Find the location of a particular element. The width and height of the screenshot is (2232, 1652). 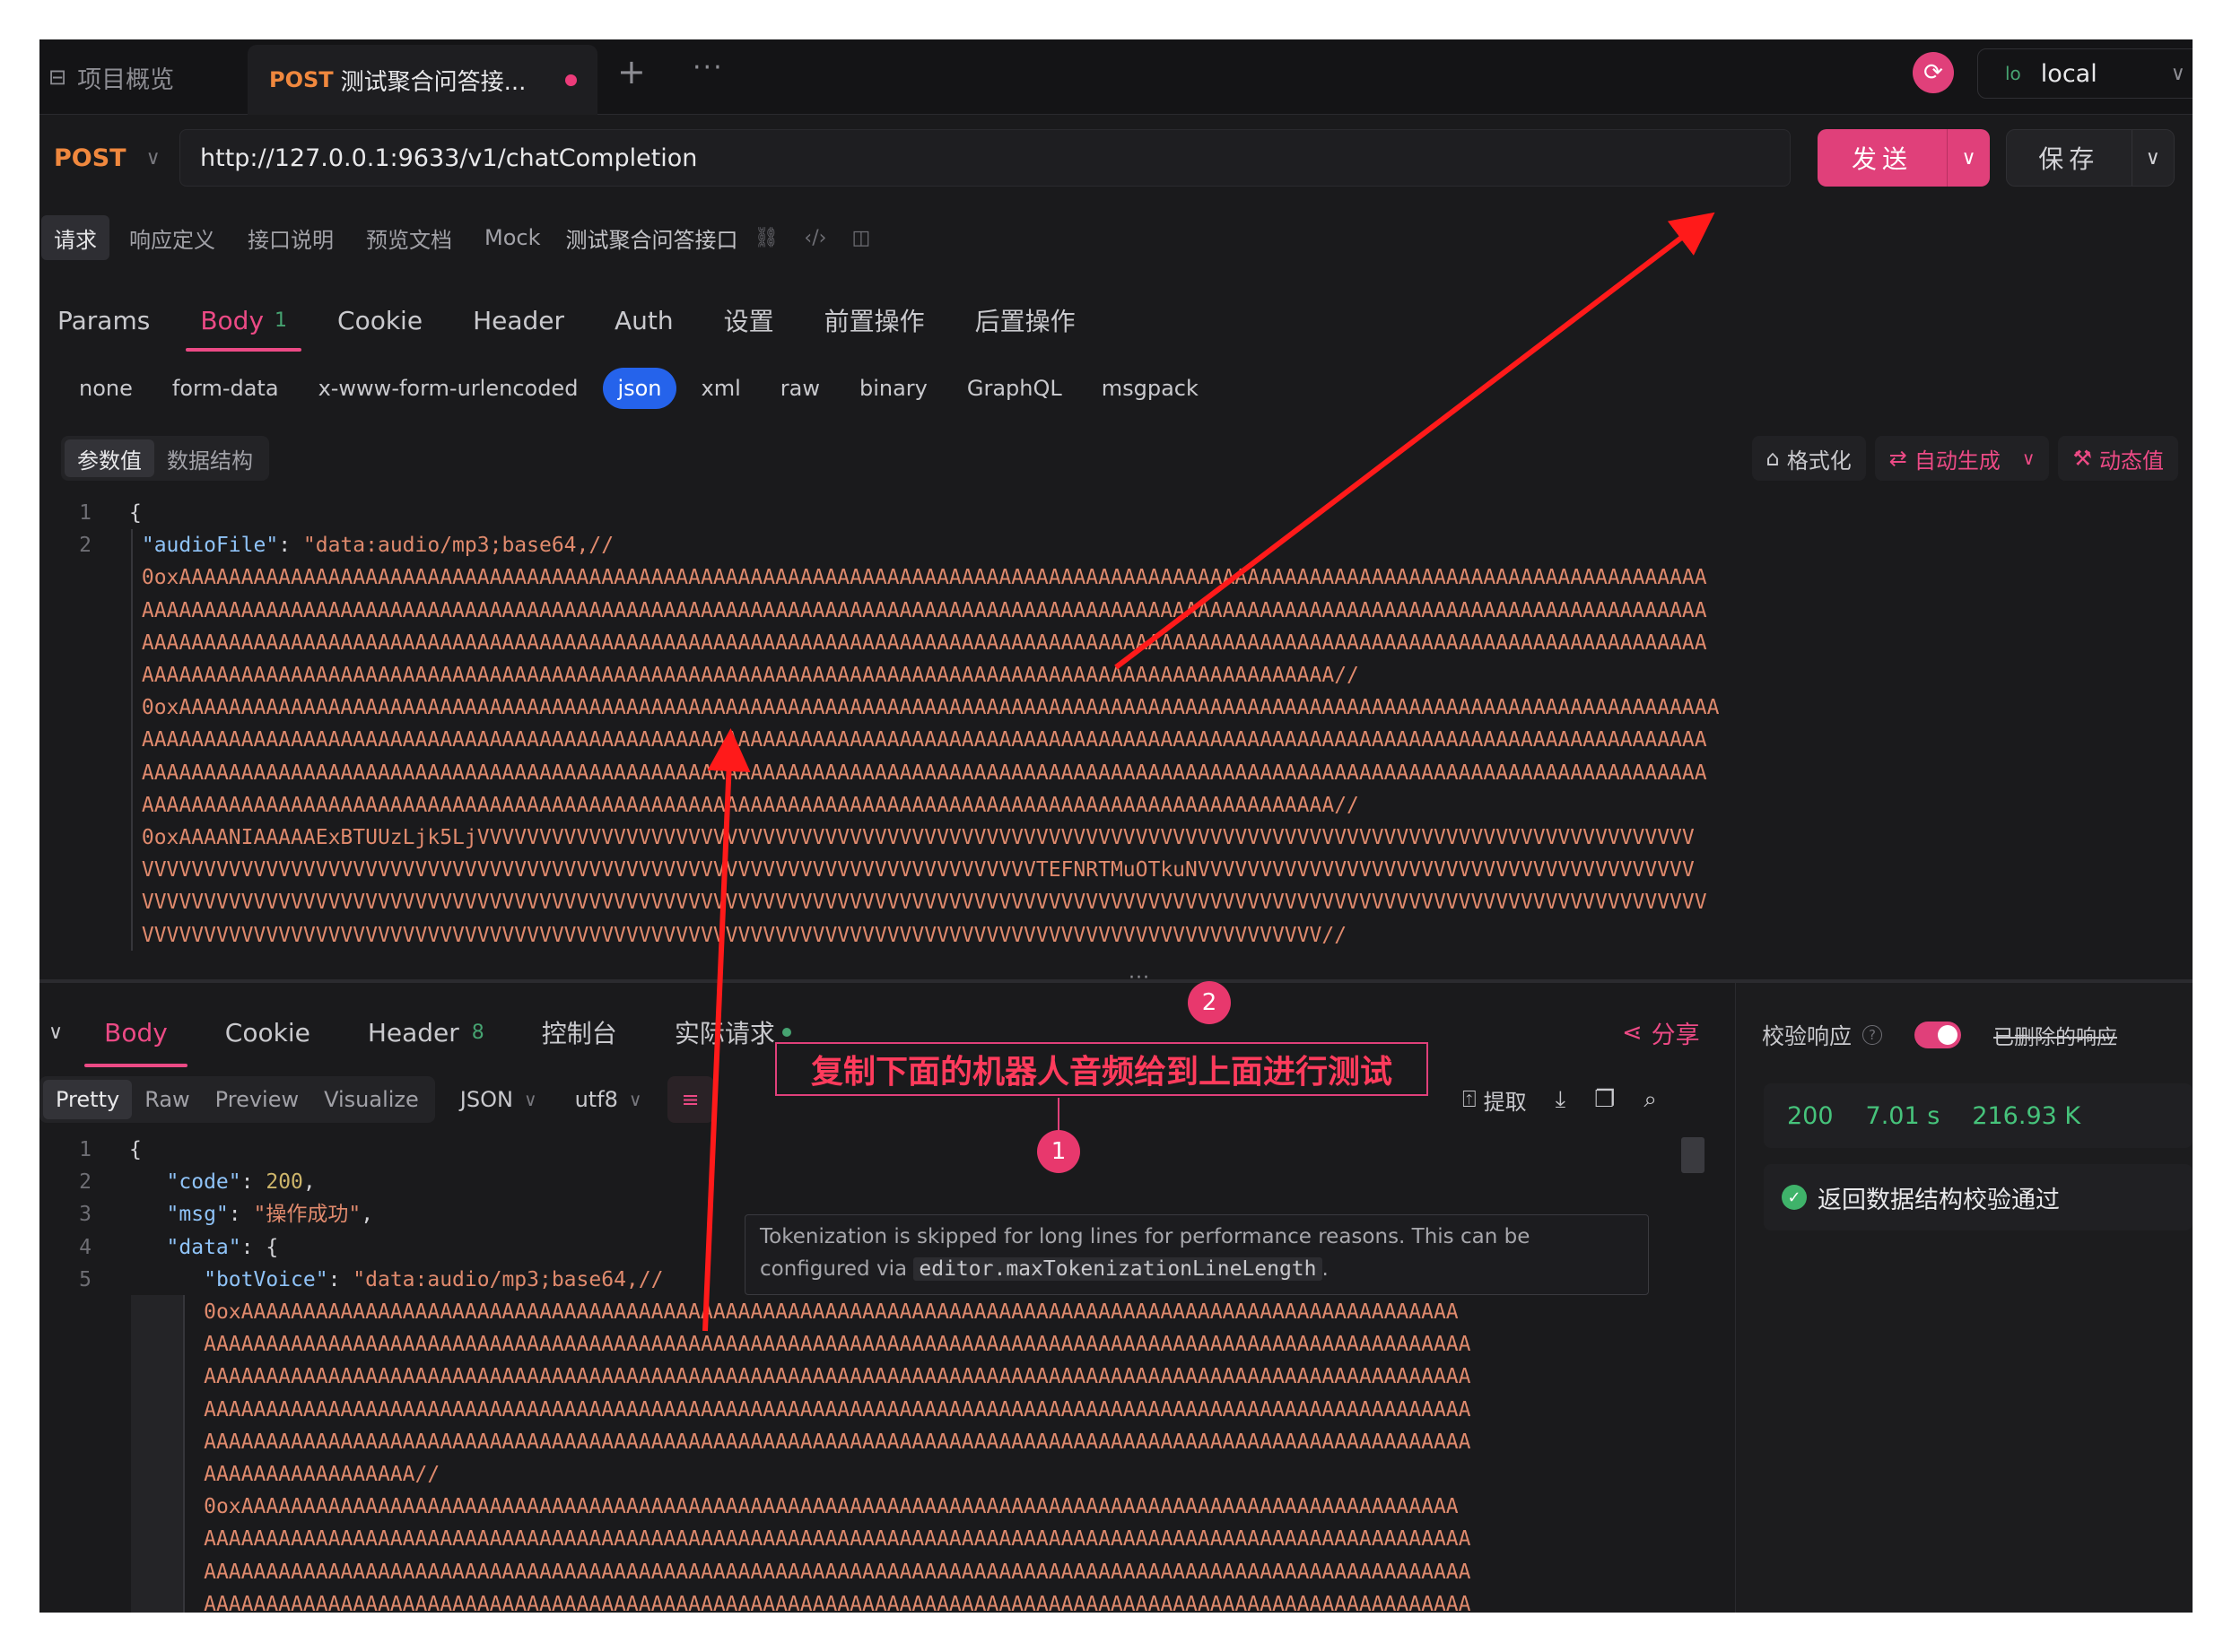

annotation-badge-2: 2 is located at coordinates (1209, 1002).